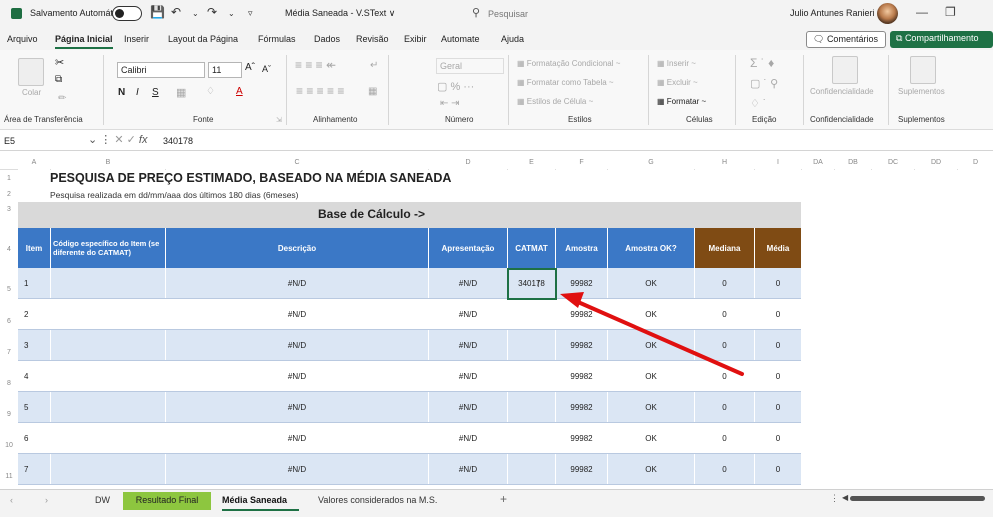 This screenshot has width=993, height=517. Describe the element at coordinates (11, 500) in the screenshot. I see `tab-prev-icon: ‹` at that location.